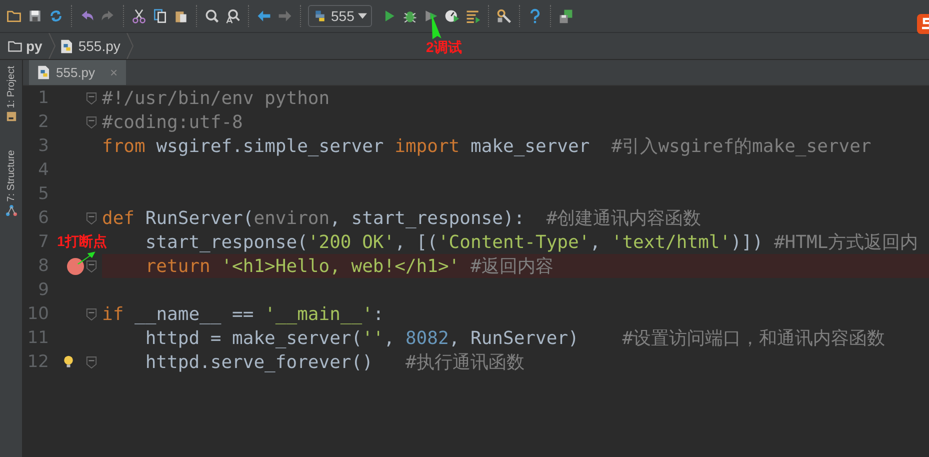  I want to click on tool-window-button: 1: Project, so click(11, 94).